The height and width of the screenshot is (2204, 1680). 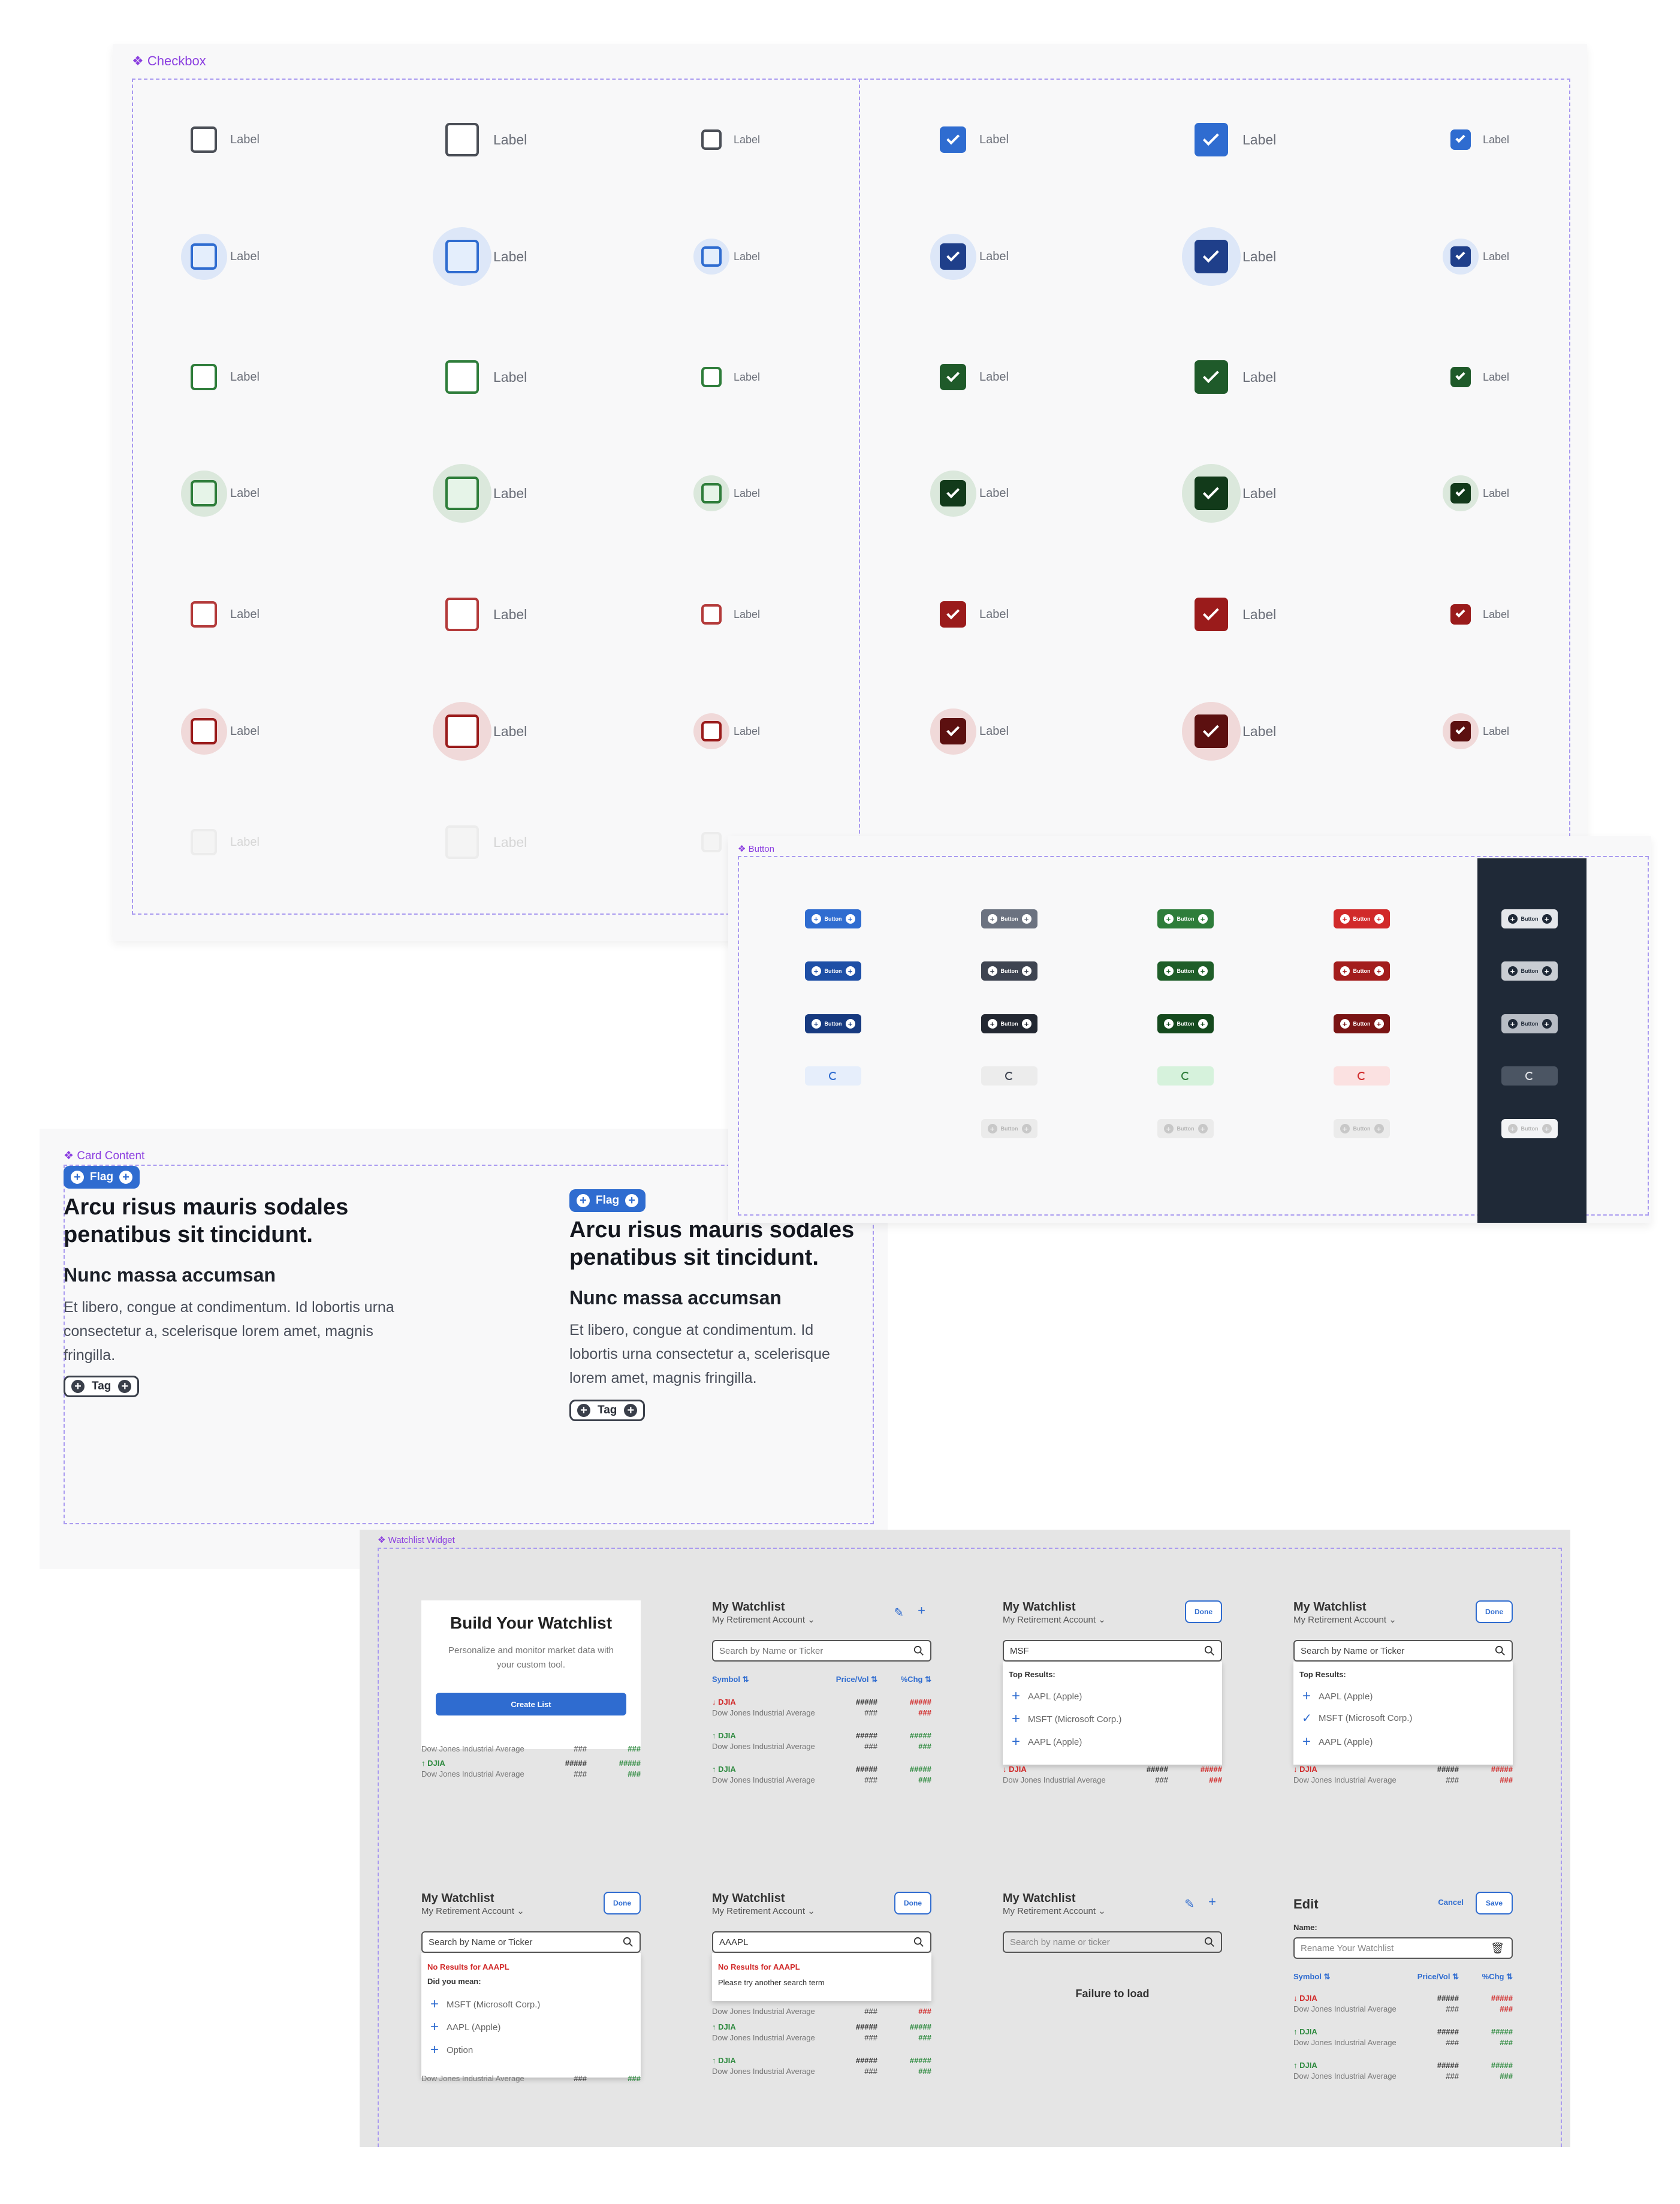 What do you see at coordinates (1497, 1948) in the screenshot?
I see `trash-icon: 🗑` at bounding box center [1497, 1948].